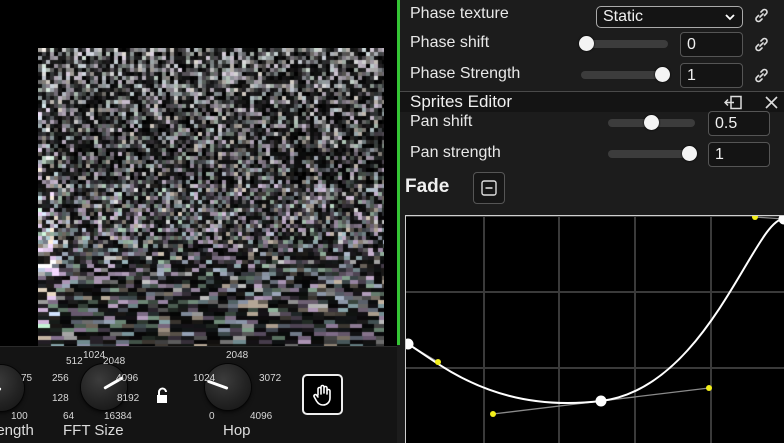  I want to click on fft-tick-4096: 4096, so click(127, 378).